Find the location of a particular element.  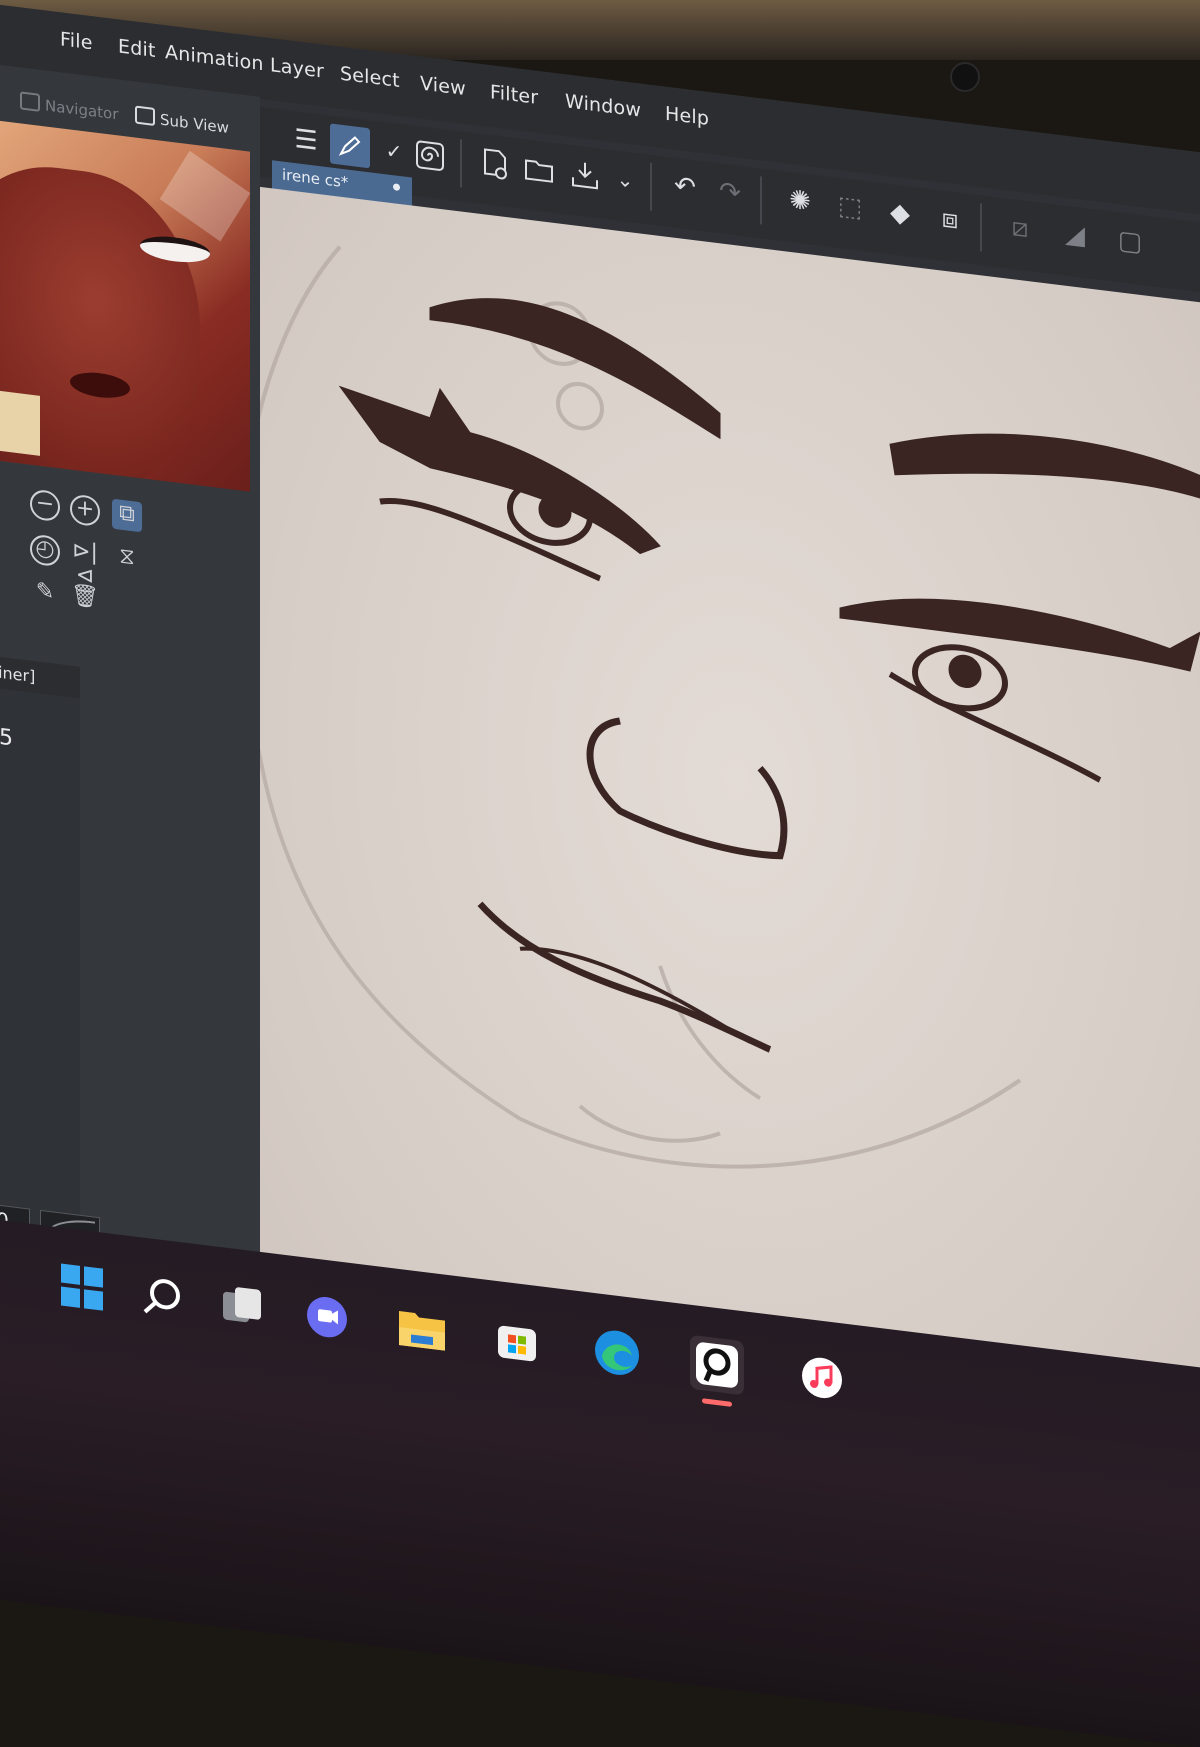

navigator-controls: − + ⧉ ◴ ⊳|⊲ ⧖ ✎ 🗑 is located at coordinates (130, 576).